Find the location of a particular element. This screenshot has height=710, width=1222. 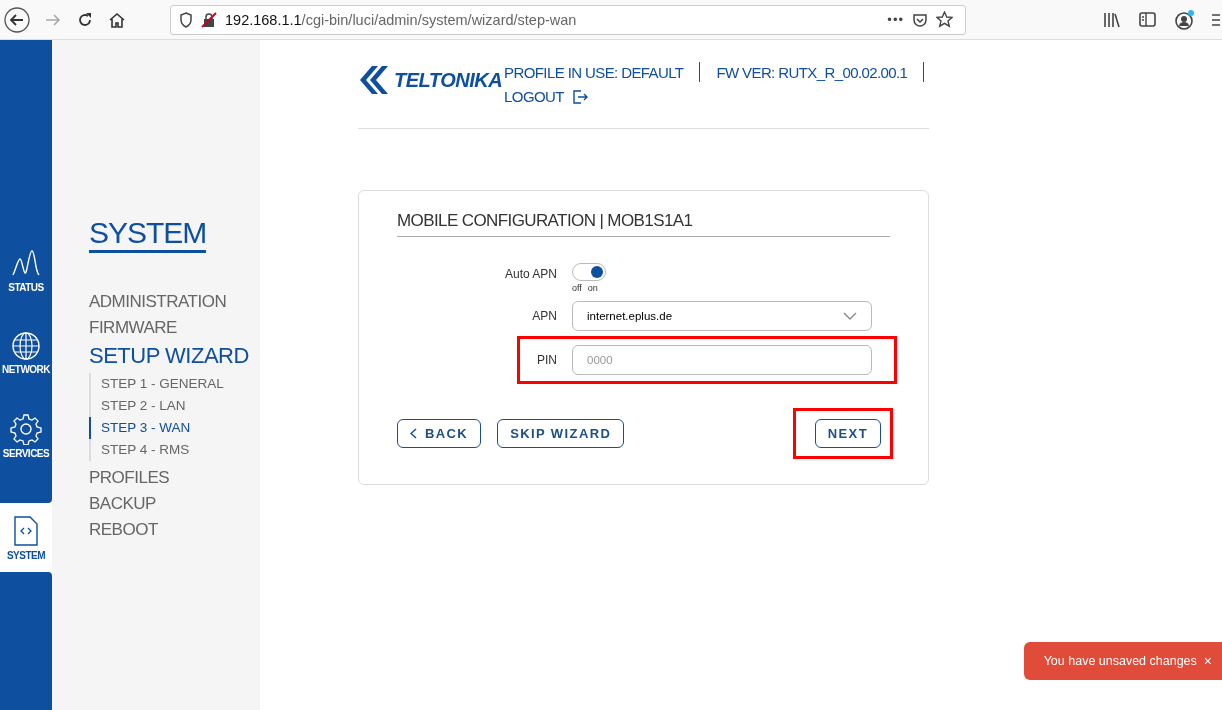

logout-link: LOGOUT is located at coordinates (714, 96).